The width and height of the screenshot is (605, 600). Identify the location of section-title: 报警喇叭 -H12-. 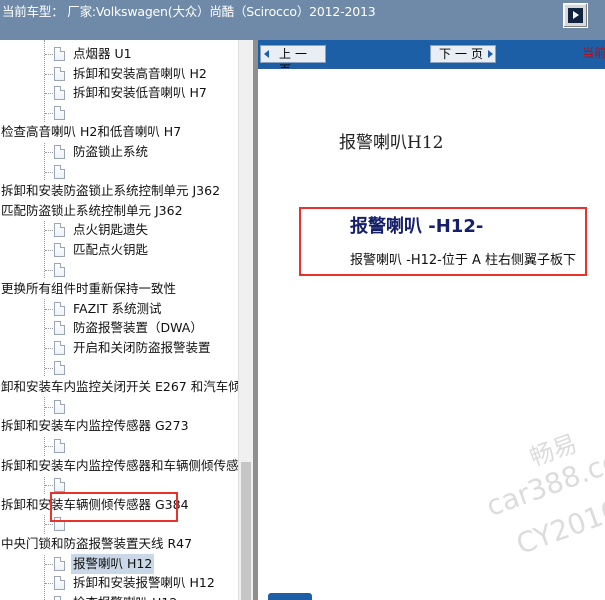
(417, 226).